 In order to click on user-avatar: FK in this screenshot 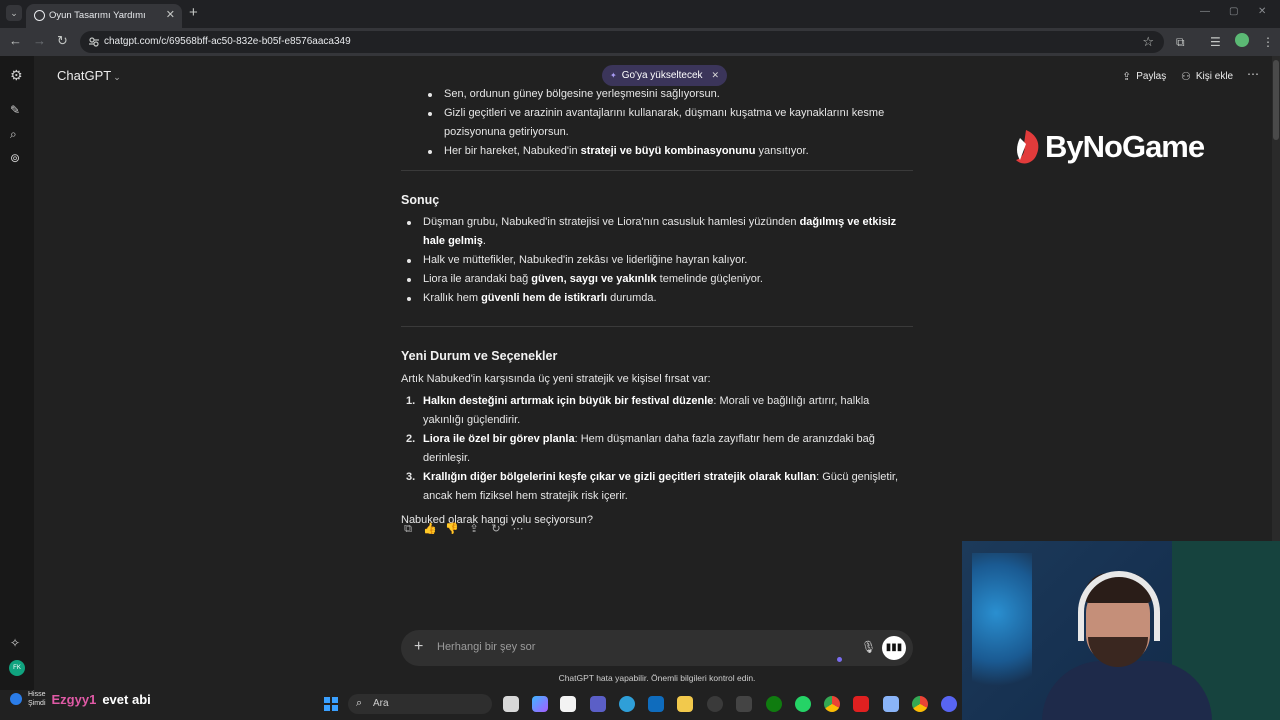, I will do `click(17, 668)`.